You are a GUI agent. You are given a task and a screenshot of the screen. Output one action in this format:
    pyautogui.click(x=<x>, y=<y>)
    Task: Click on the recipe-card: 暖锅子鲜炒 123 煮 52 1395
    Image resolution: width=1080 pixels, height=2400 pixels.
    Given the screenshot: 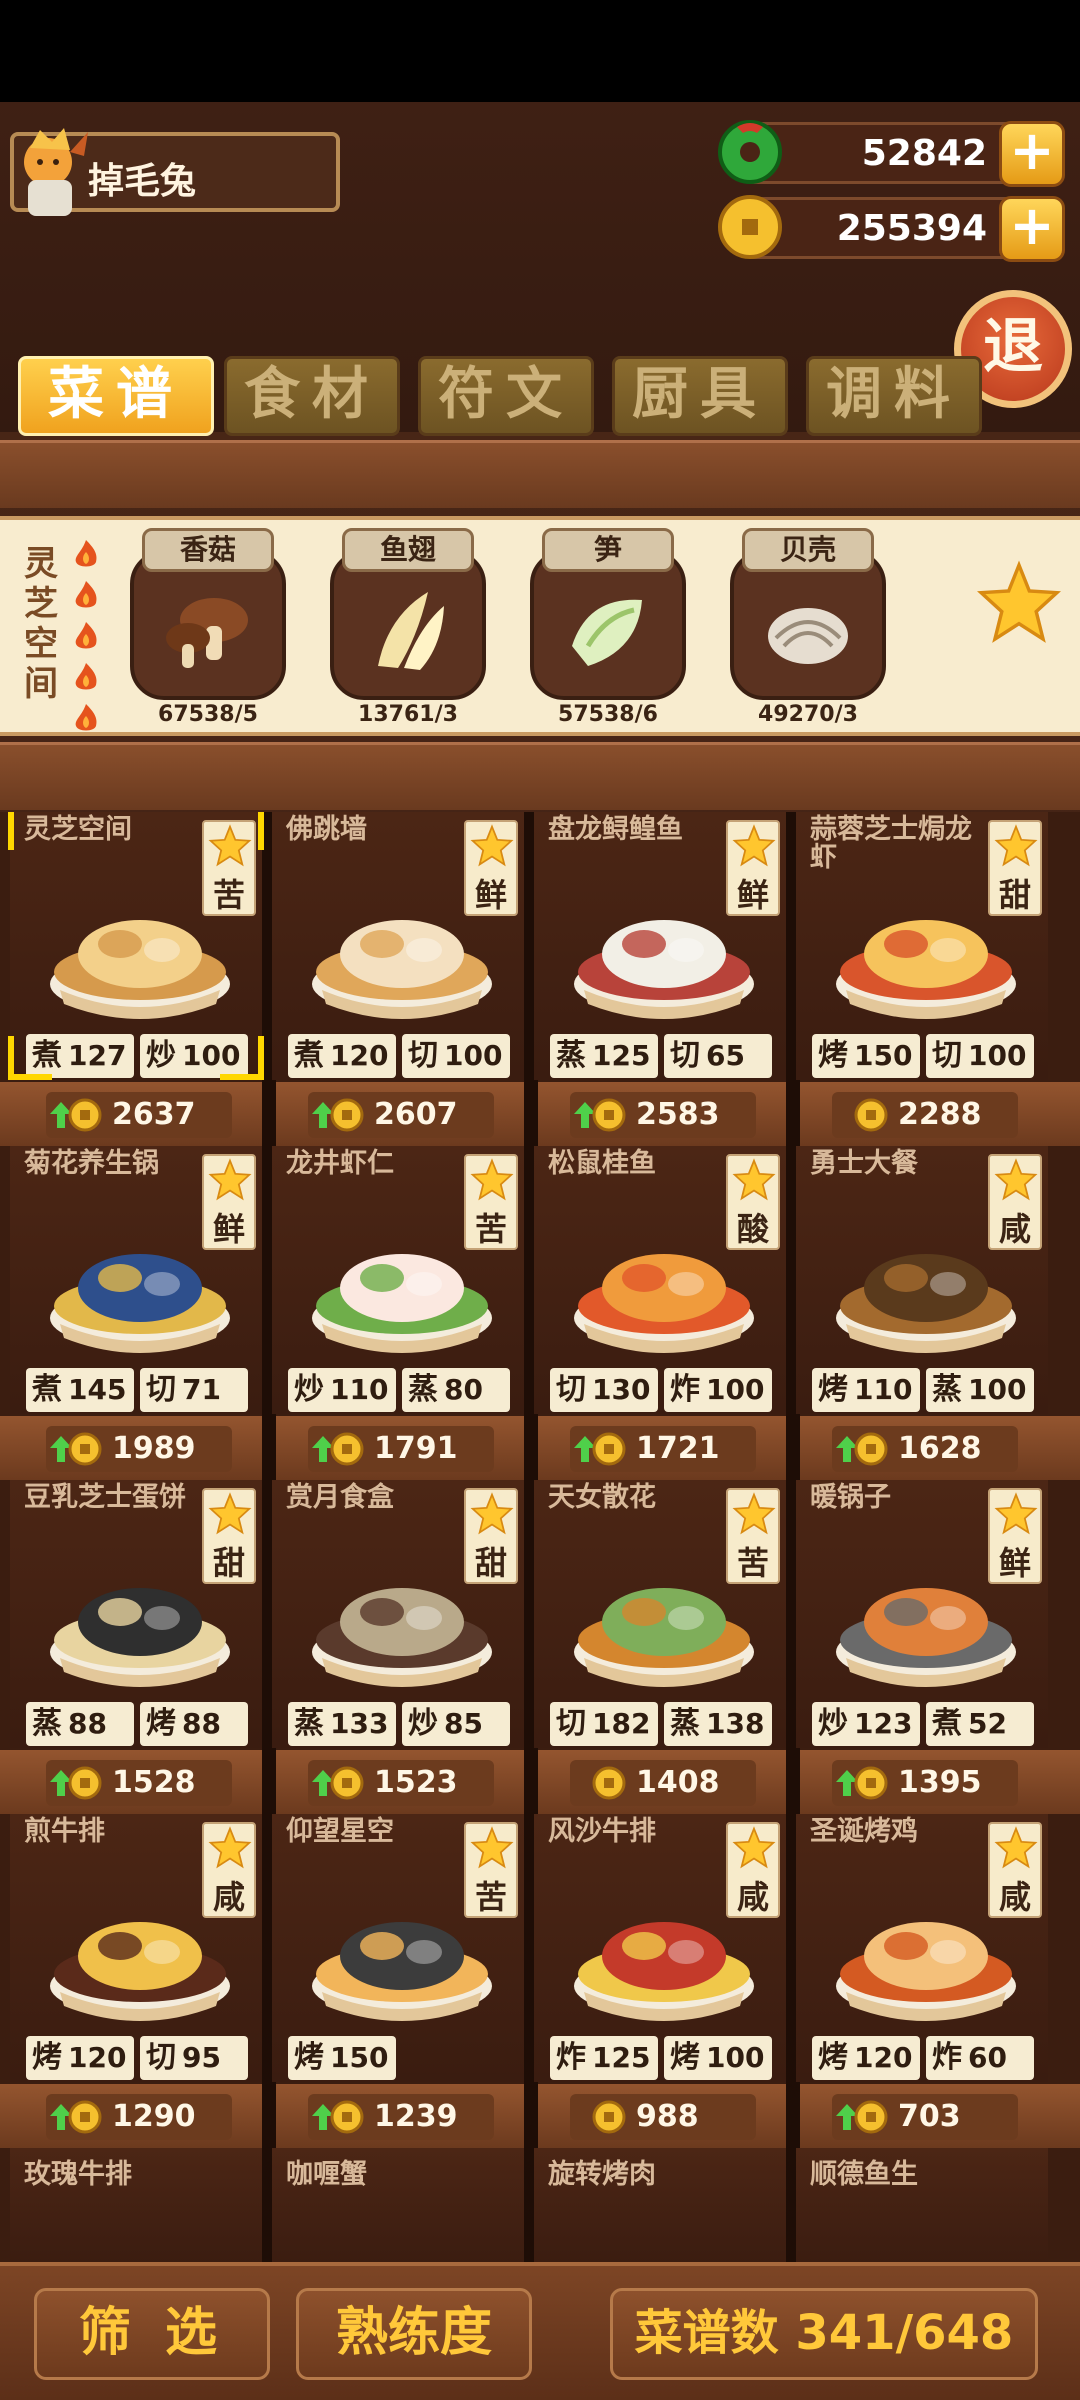 What is the action you would take?
    pyautogui.click(x=922, y=1646)
    